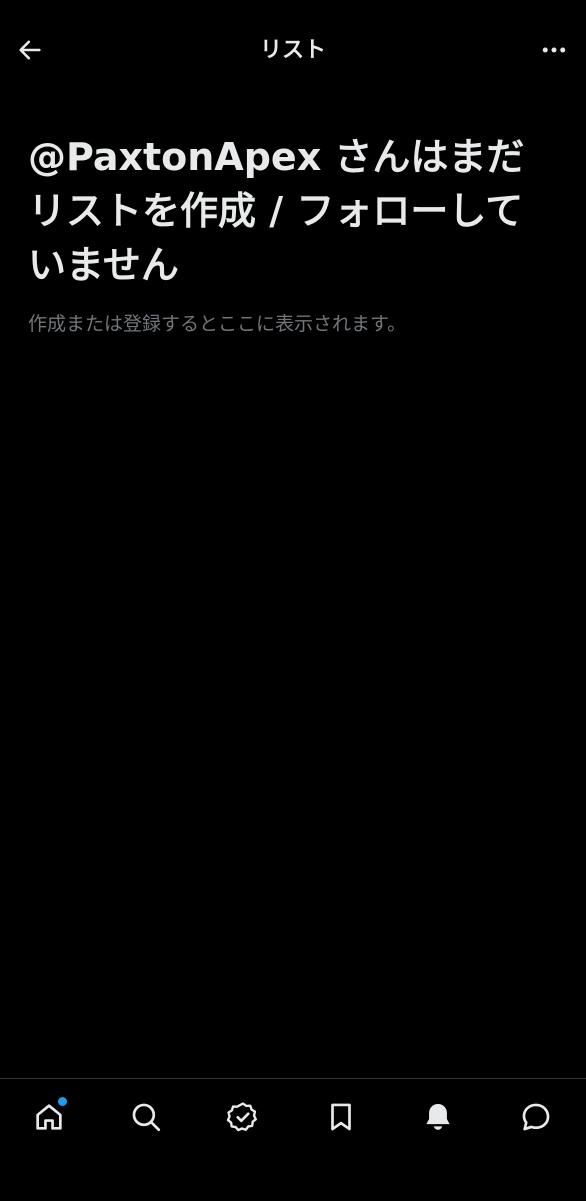  I want to click on top-app-bar: リスト, so click(293, 49).